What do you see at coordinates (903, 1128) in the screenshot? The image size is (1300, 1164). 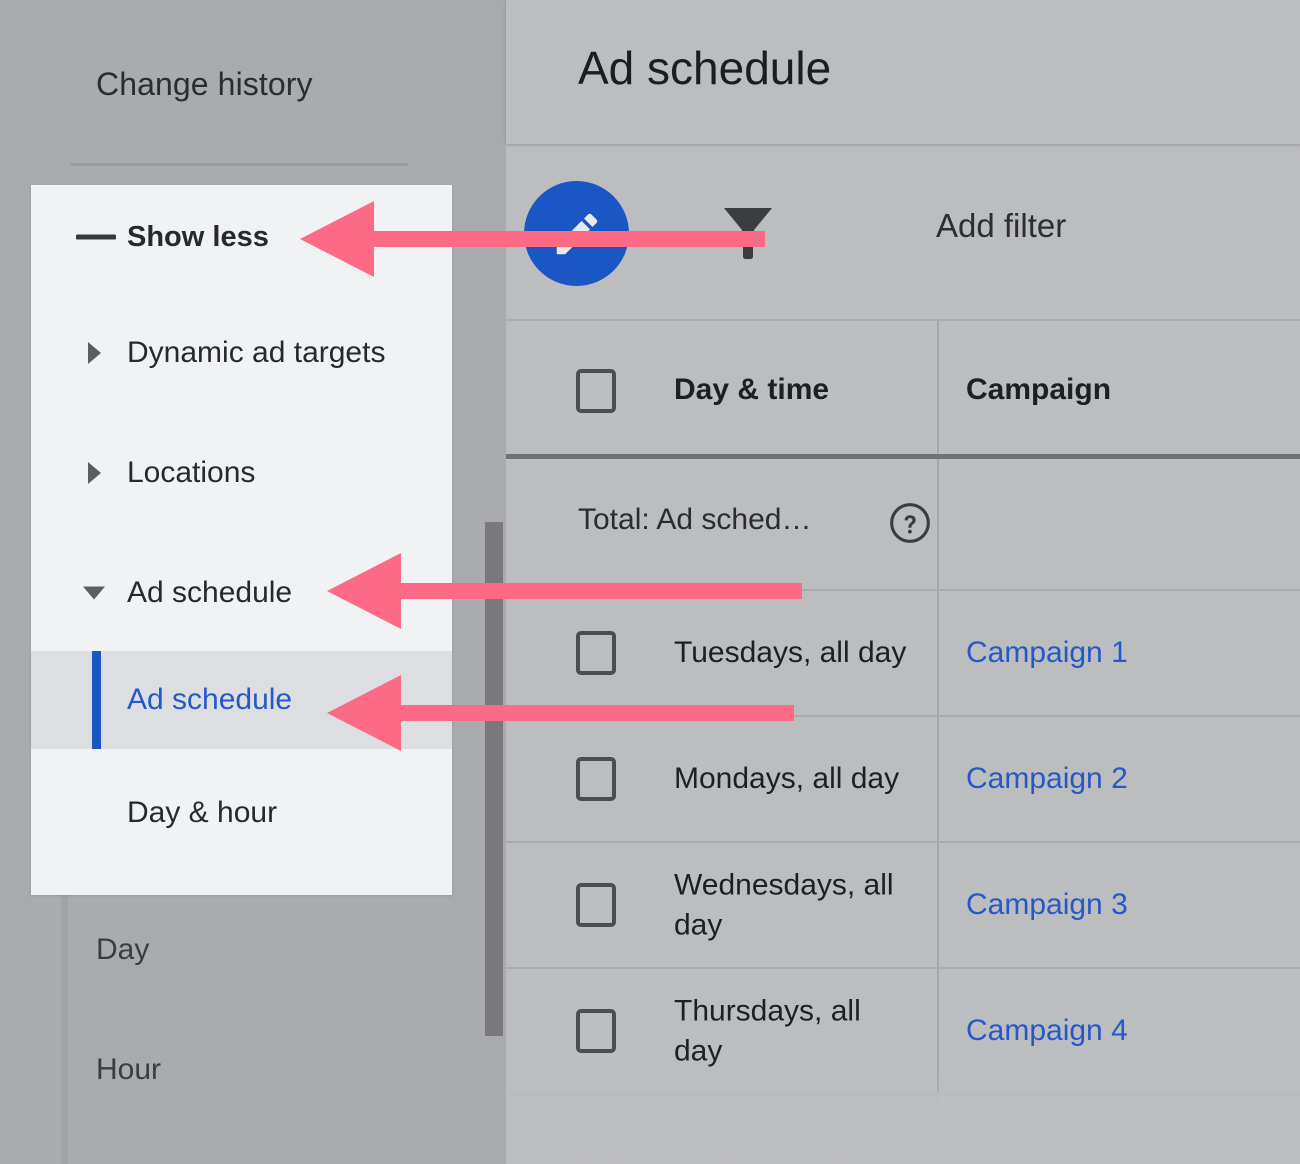 I see `table-row: Tuesdays, all Campaign 5` at bounding box center [903, 1128].